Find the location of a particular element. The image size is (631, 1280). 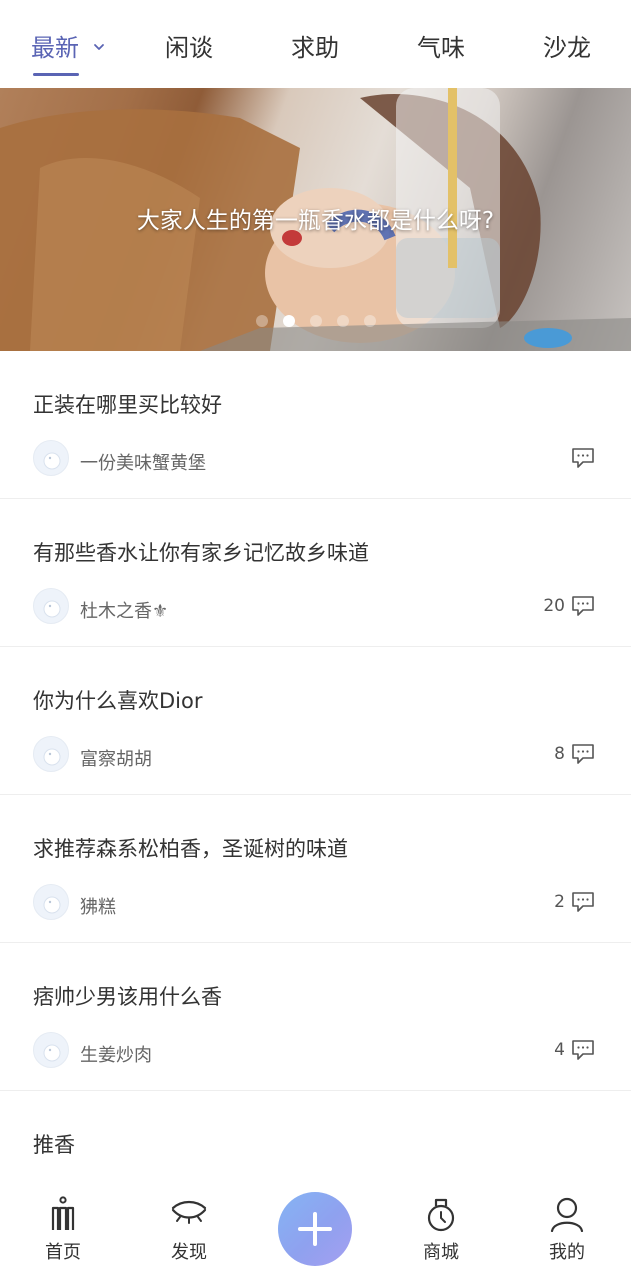

post-item: 痞帅少男该用什么香 生姜炒肉 4 is located at coordinates (315, 1017).